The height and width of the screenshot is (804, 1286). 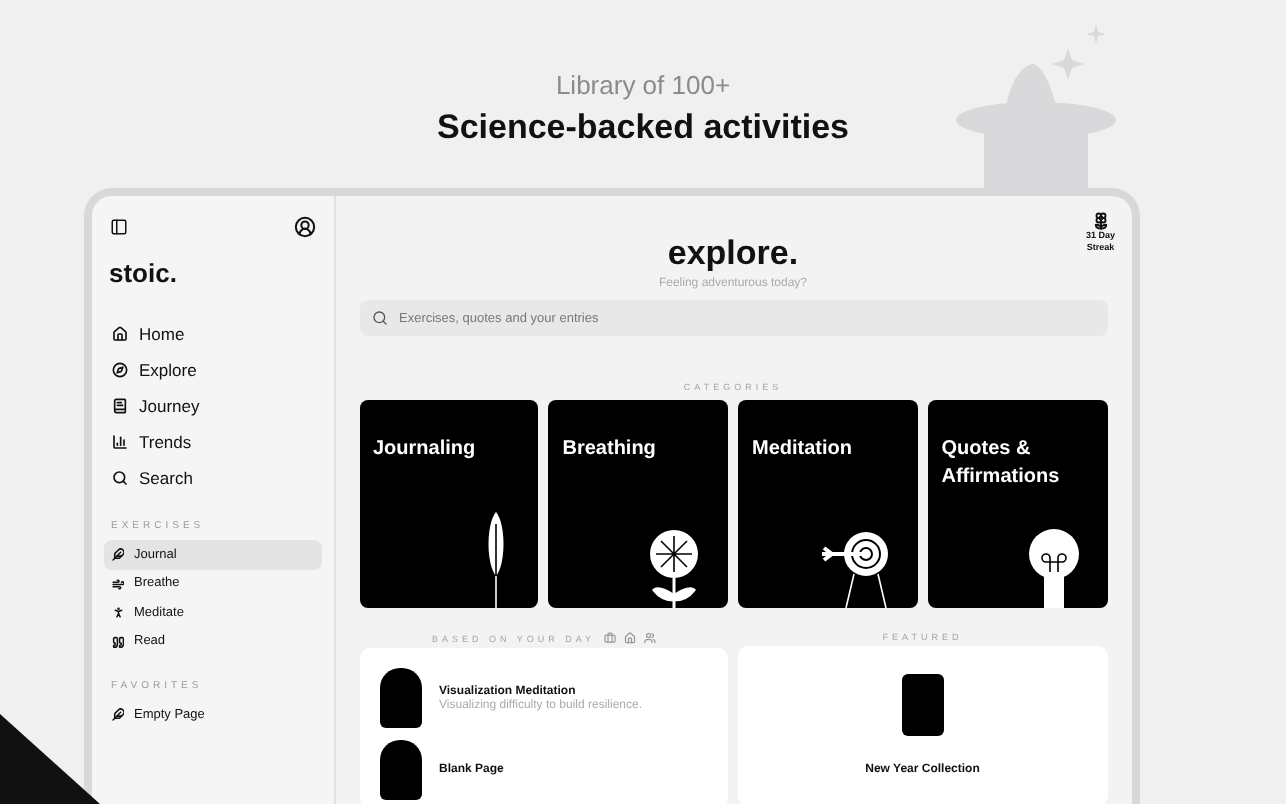 I want to click on category-card: Meditation, so click(x=828, y=504).